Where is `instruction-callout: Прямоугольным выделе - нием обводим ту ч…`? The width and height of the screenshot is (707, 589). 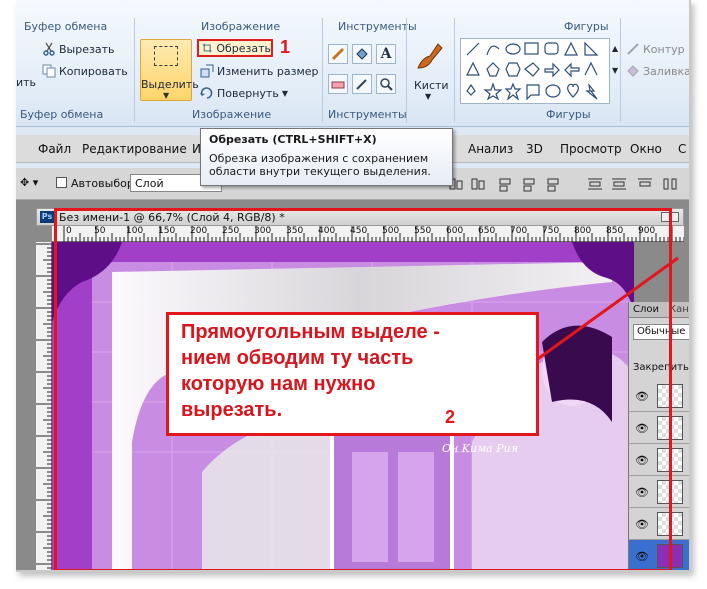
instruction-callout: Прямоугольным выделе - нием обводим ту ч… is located at coordinates (352, 374).